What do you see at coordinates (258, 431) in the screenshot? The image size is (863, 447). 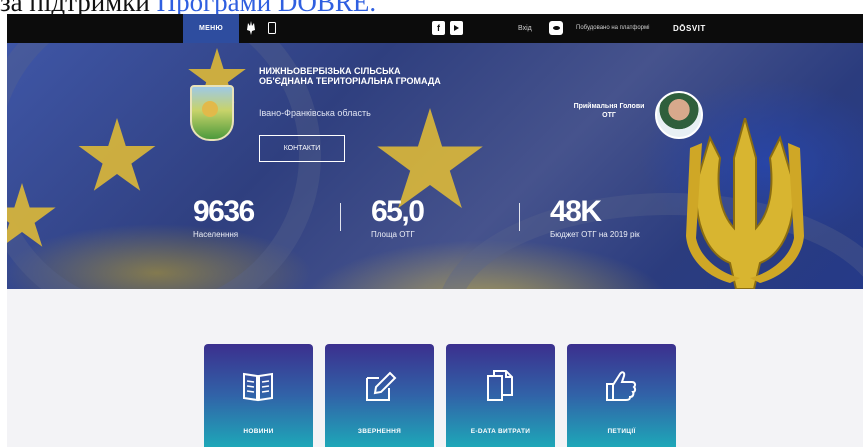 I see `tile-label: НОВИНИ` at bounding box center [258, 431].